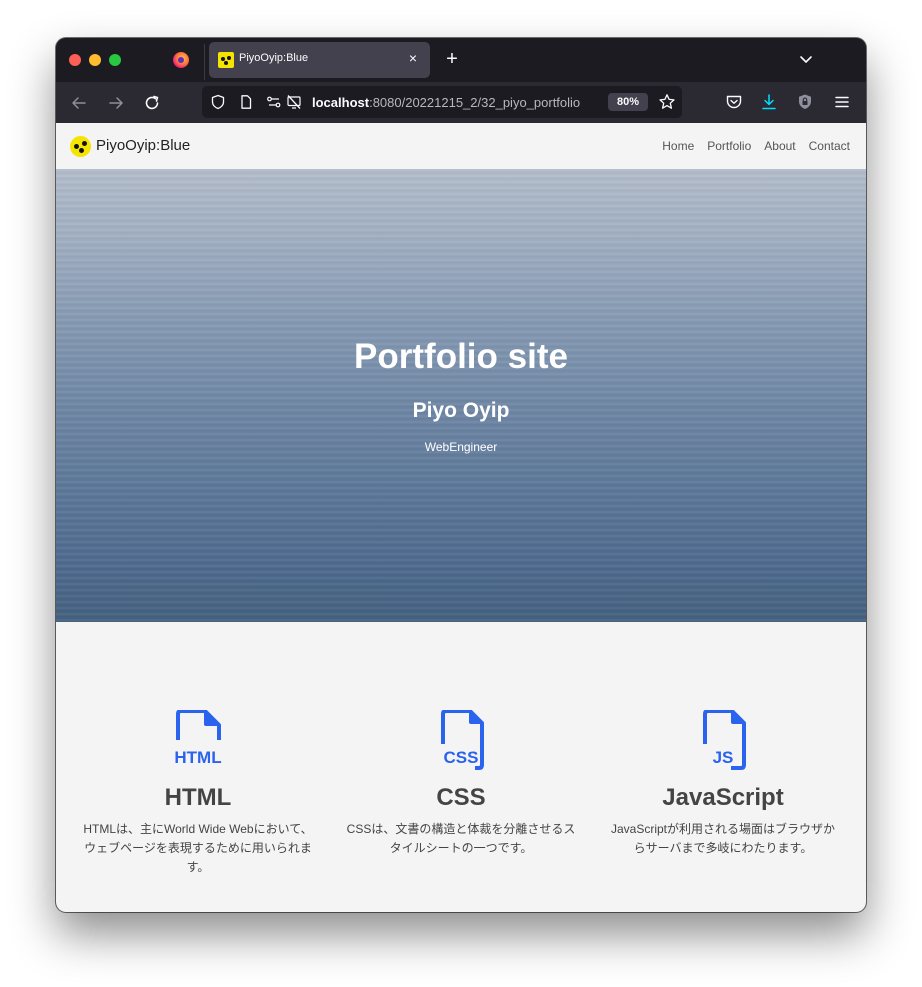  Describe the element at coordinates (723, 757) in the screenshot. I see `js-ext-label: JS` at that location.